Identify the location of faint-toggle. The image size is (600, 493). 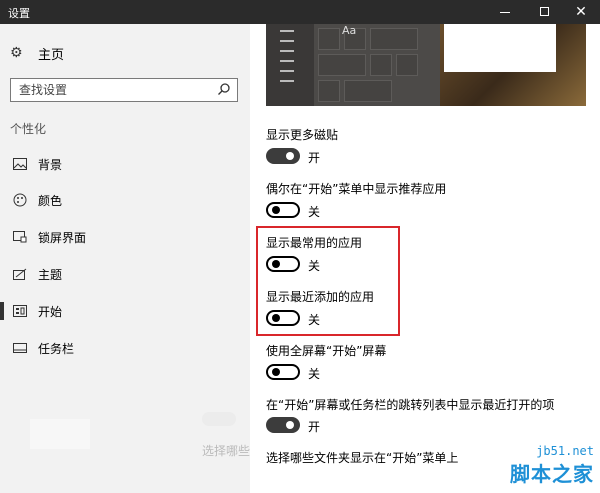
(219, 419).